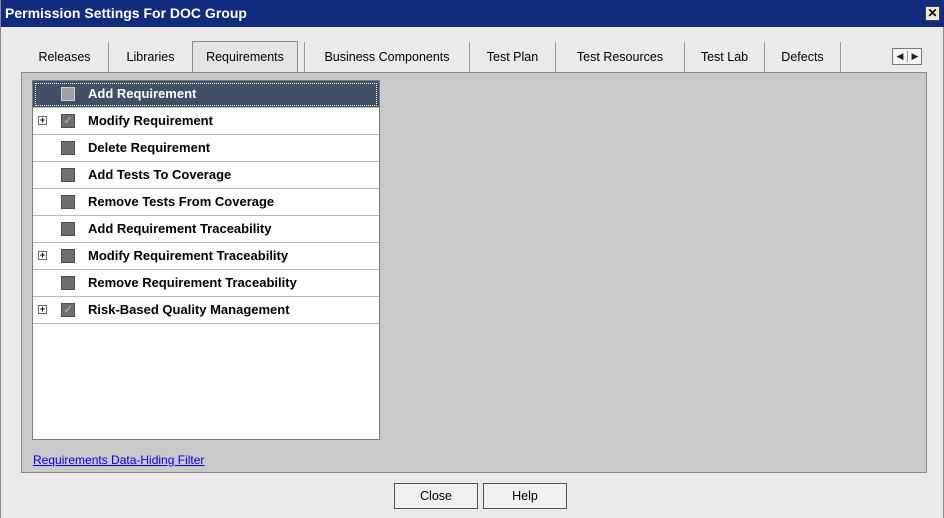  What do you see at coordinates (619, 57) in the screenshot?
I see `tab-test-resources: Test Resources` at bounding box center [619, 57].